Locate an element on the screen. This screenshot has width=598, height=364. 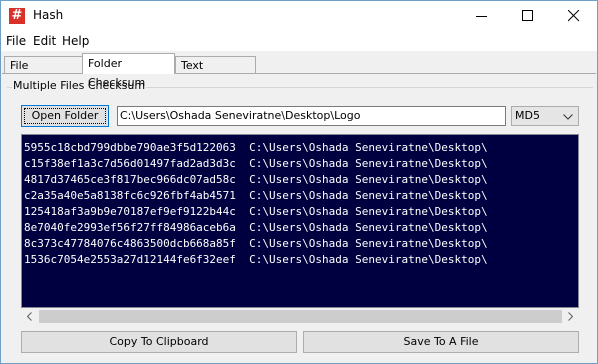
title-bar: # Hash is located at coordinates (299, 16).